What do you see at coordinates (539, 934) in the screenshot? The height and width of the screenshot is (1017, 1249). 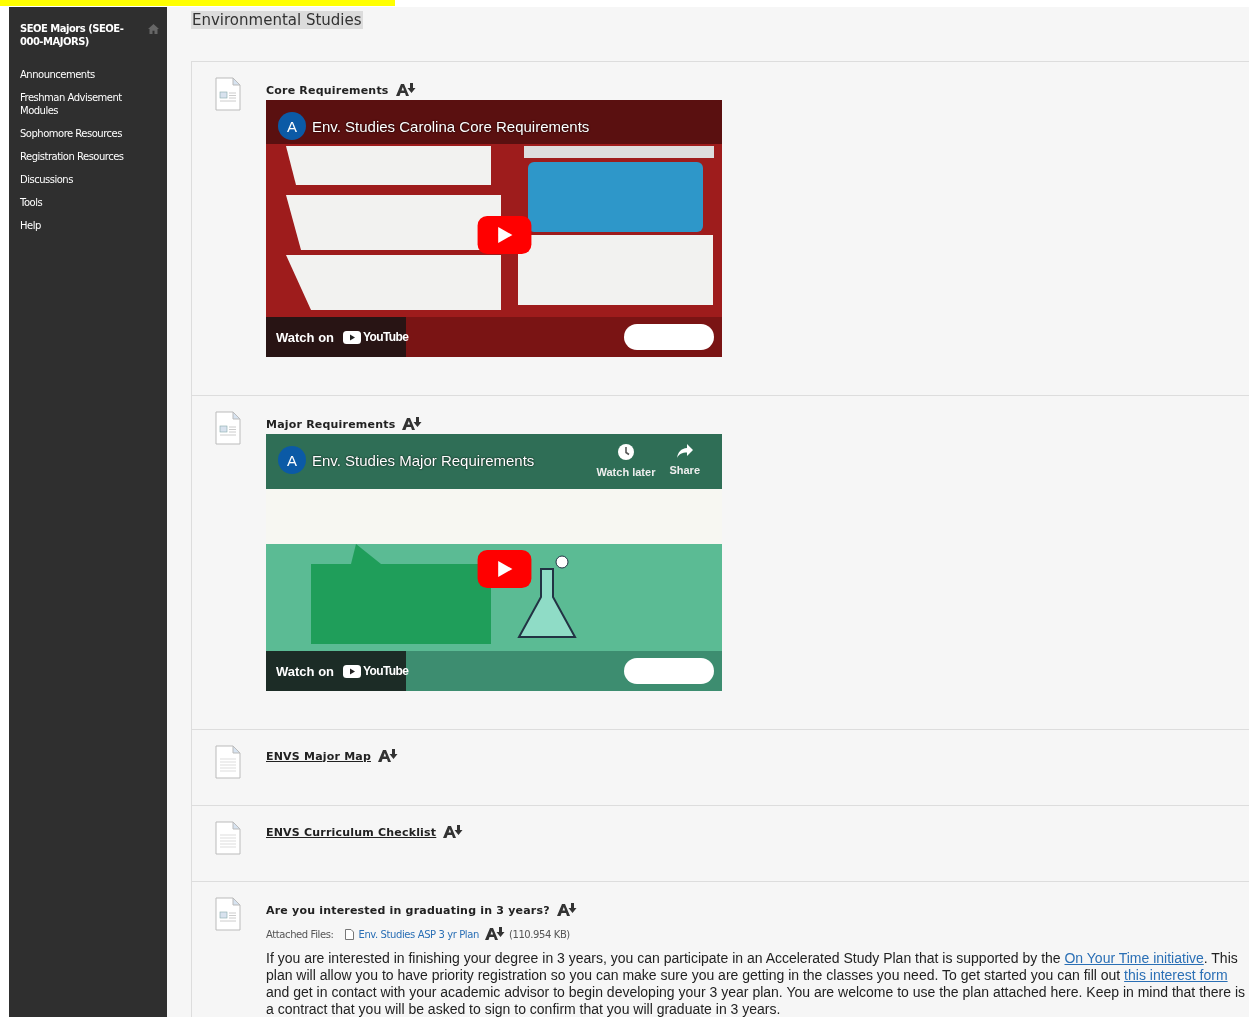 I see `file-size: (110.954 KB)` at bounding box center [539, 934].